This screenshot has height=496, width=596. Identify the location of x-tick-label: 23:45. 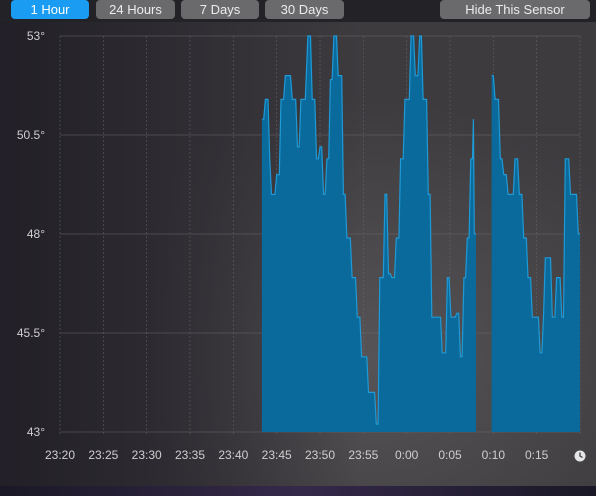
(277, 455).